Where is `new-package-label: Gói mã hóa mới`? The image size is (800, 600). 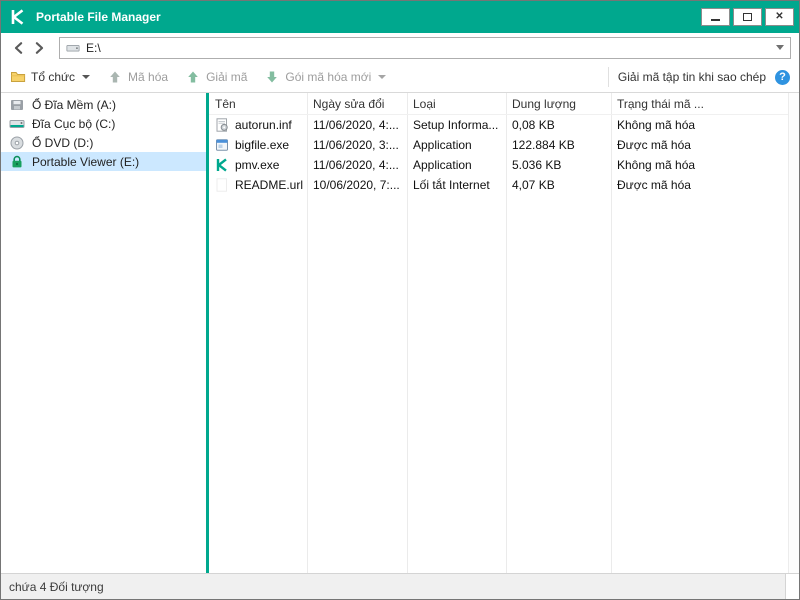
new-package-label: Gói mã hóa mới is located at coordinates (328, 77).